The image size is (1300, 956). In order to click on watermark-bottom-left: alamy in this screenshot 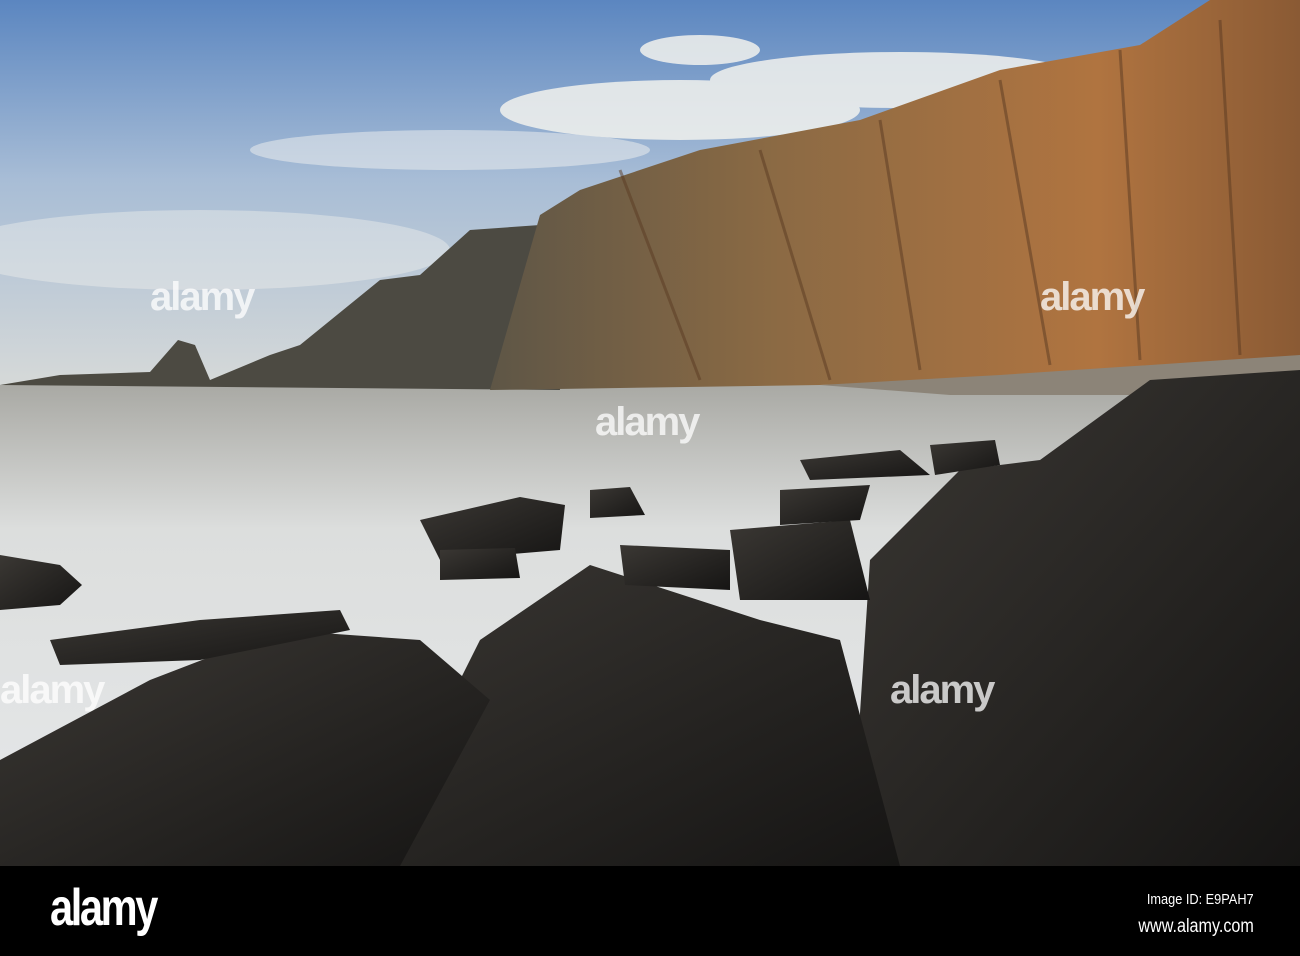, I will do `click(52, 690)`.